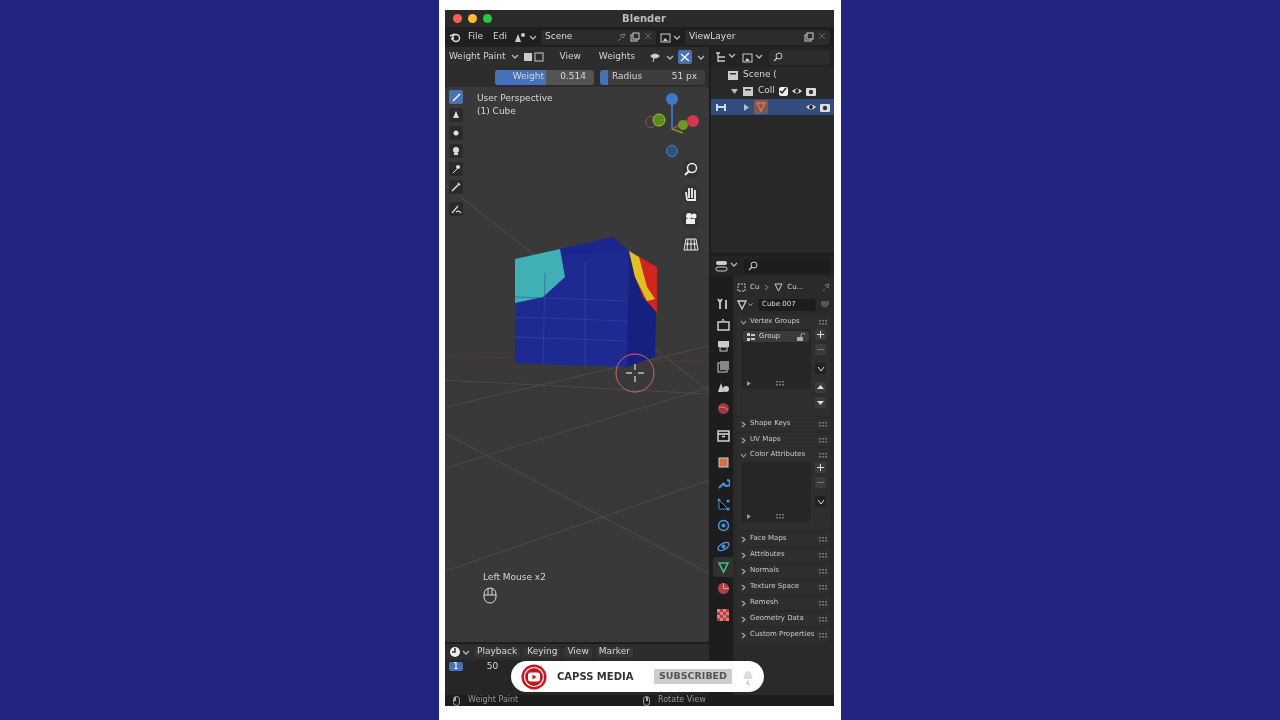 This screenshot has width=1280, height=720. I want to click on triangle-icon, so click(723, 567).